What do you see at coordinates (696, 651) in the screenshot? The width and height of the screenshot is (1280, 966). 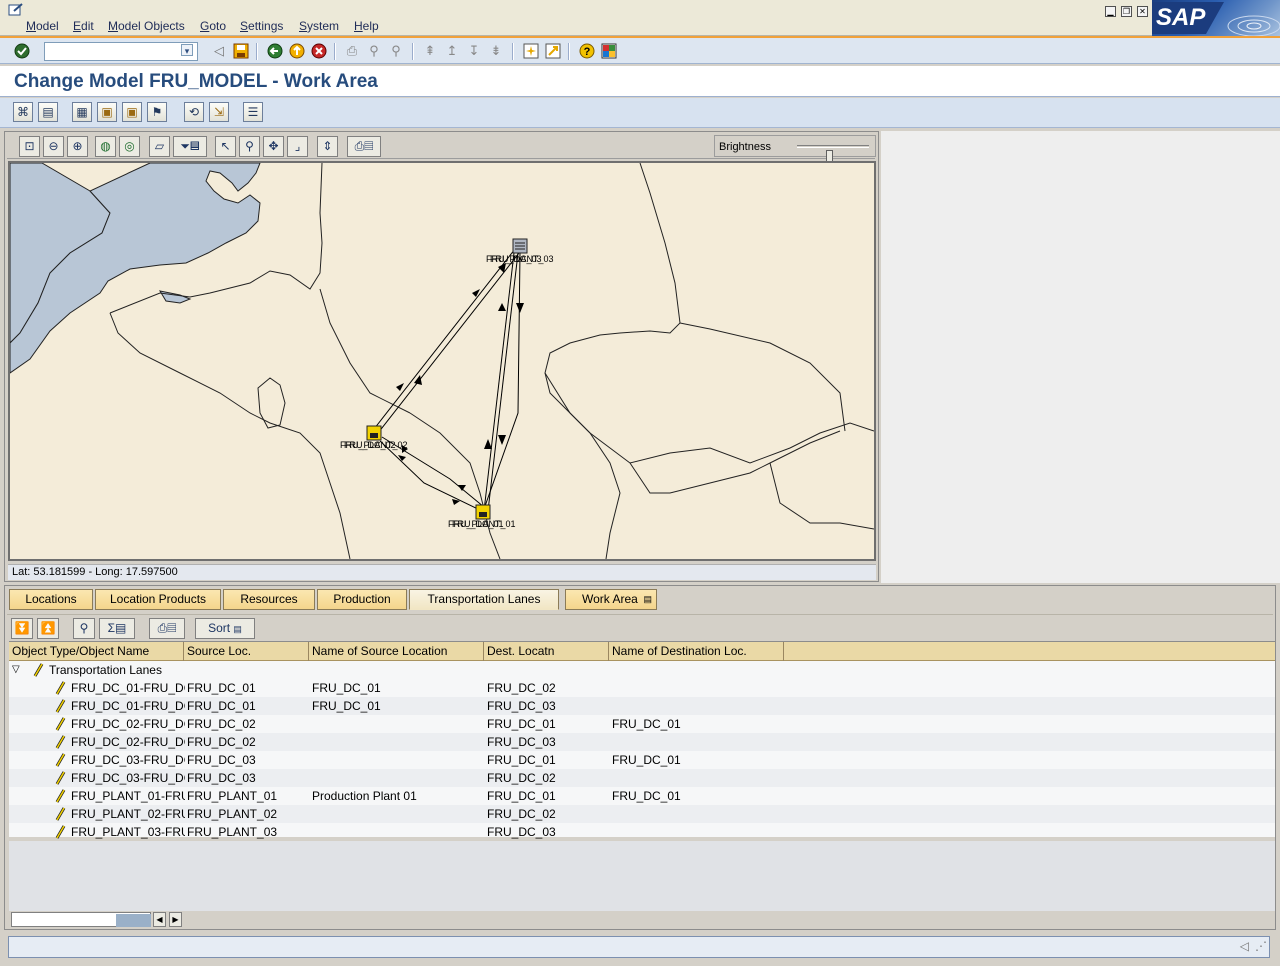 I see `column-header-dest-name: Name of Destination Loc.` at bounding box center [696, 651].